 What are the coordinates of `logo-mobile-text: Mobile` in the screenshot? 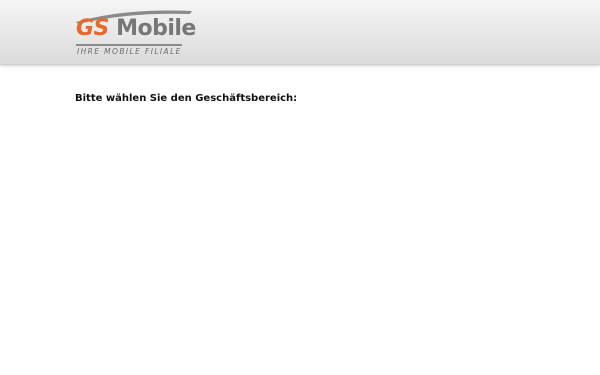 It's located at (152, 28).